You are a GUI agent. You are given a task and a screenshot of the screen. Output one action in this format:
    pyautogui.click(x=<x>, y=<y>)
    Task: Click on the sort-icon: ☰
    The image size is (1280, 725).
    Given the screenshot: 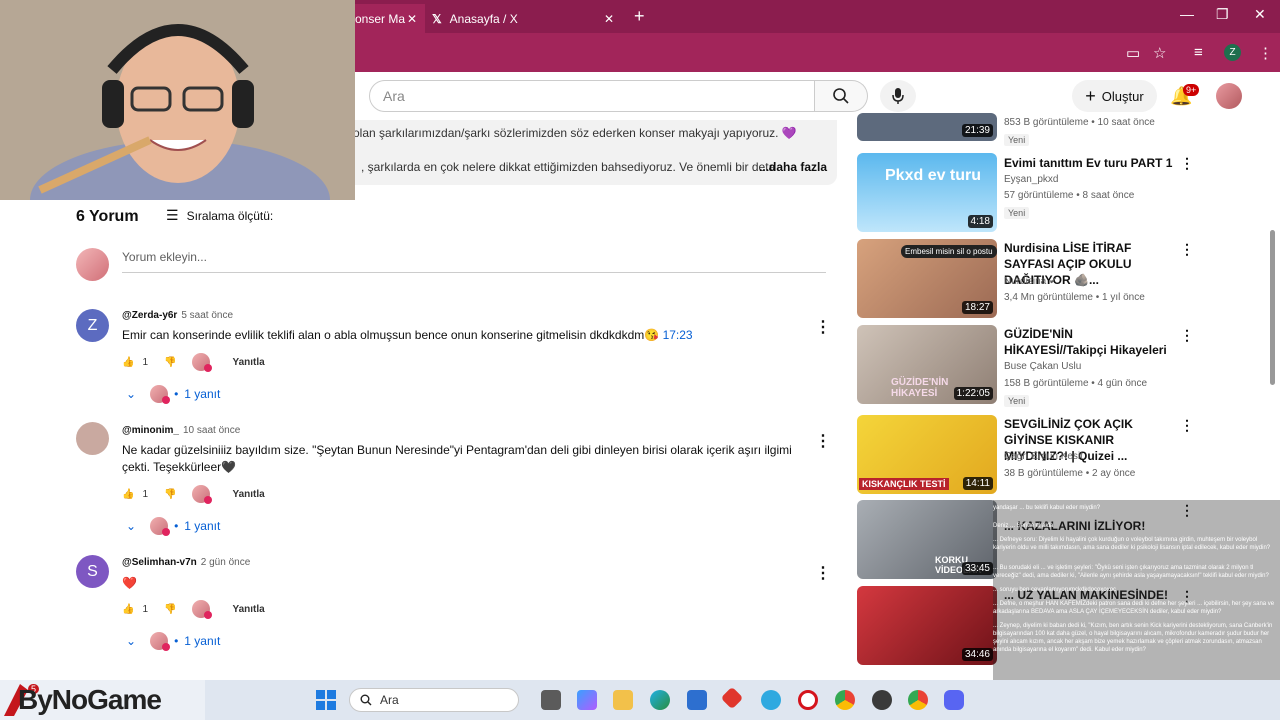 What is the action you would take?
    pyautogui.click(x=172, y=215)
    